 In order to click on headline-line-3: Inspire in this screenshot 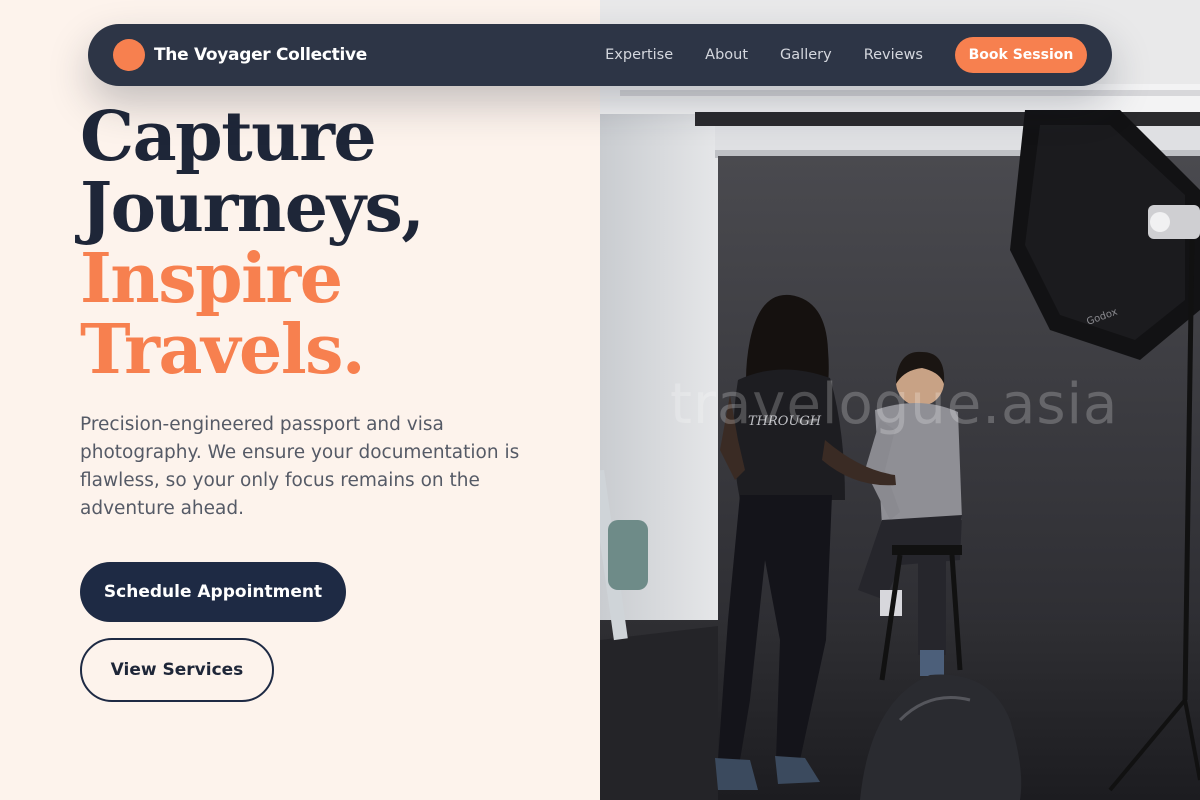, I will do `click(211, 279)`.